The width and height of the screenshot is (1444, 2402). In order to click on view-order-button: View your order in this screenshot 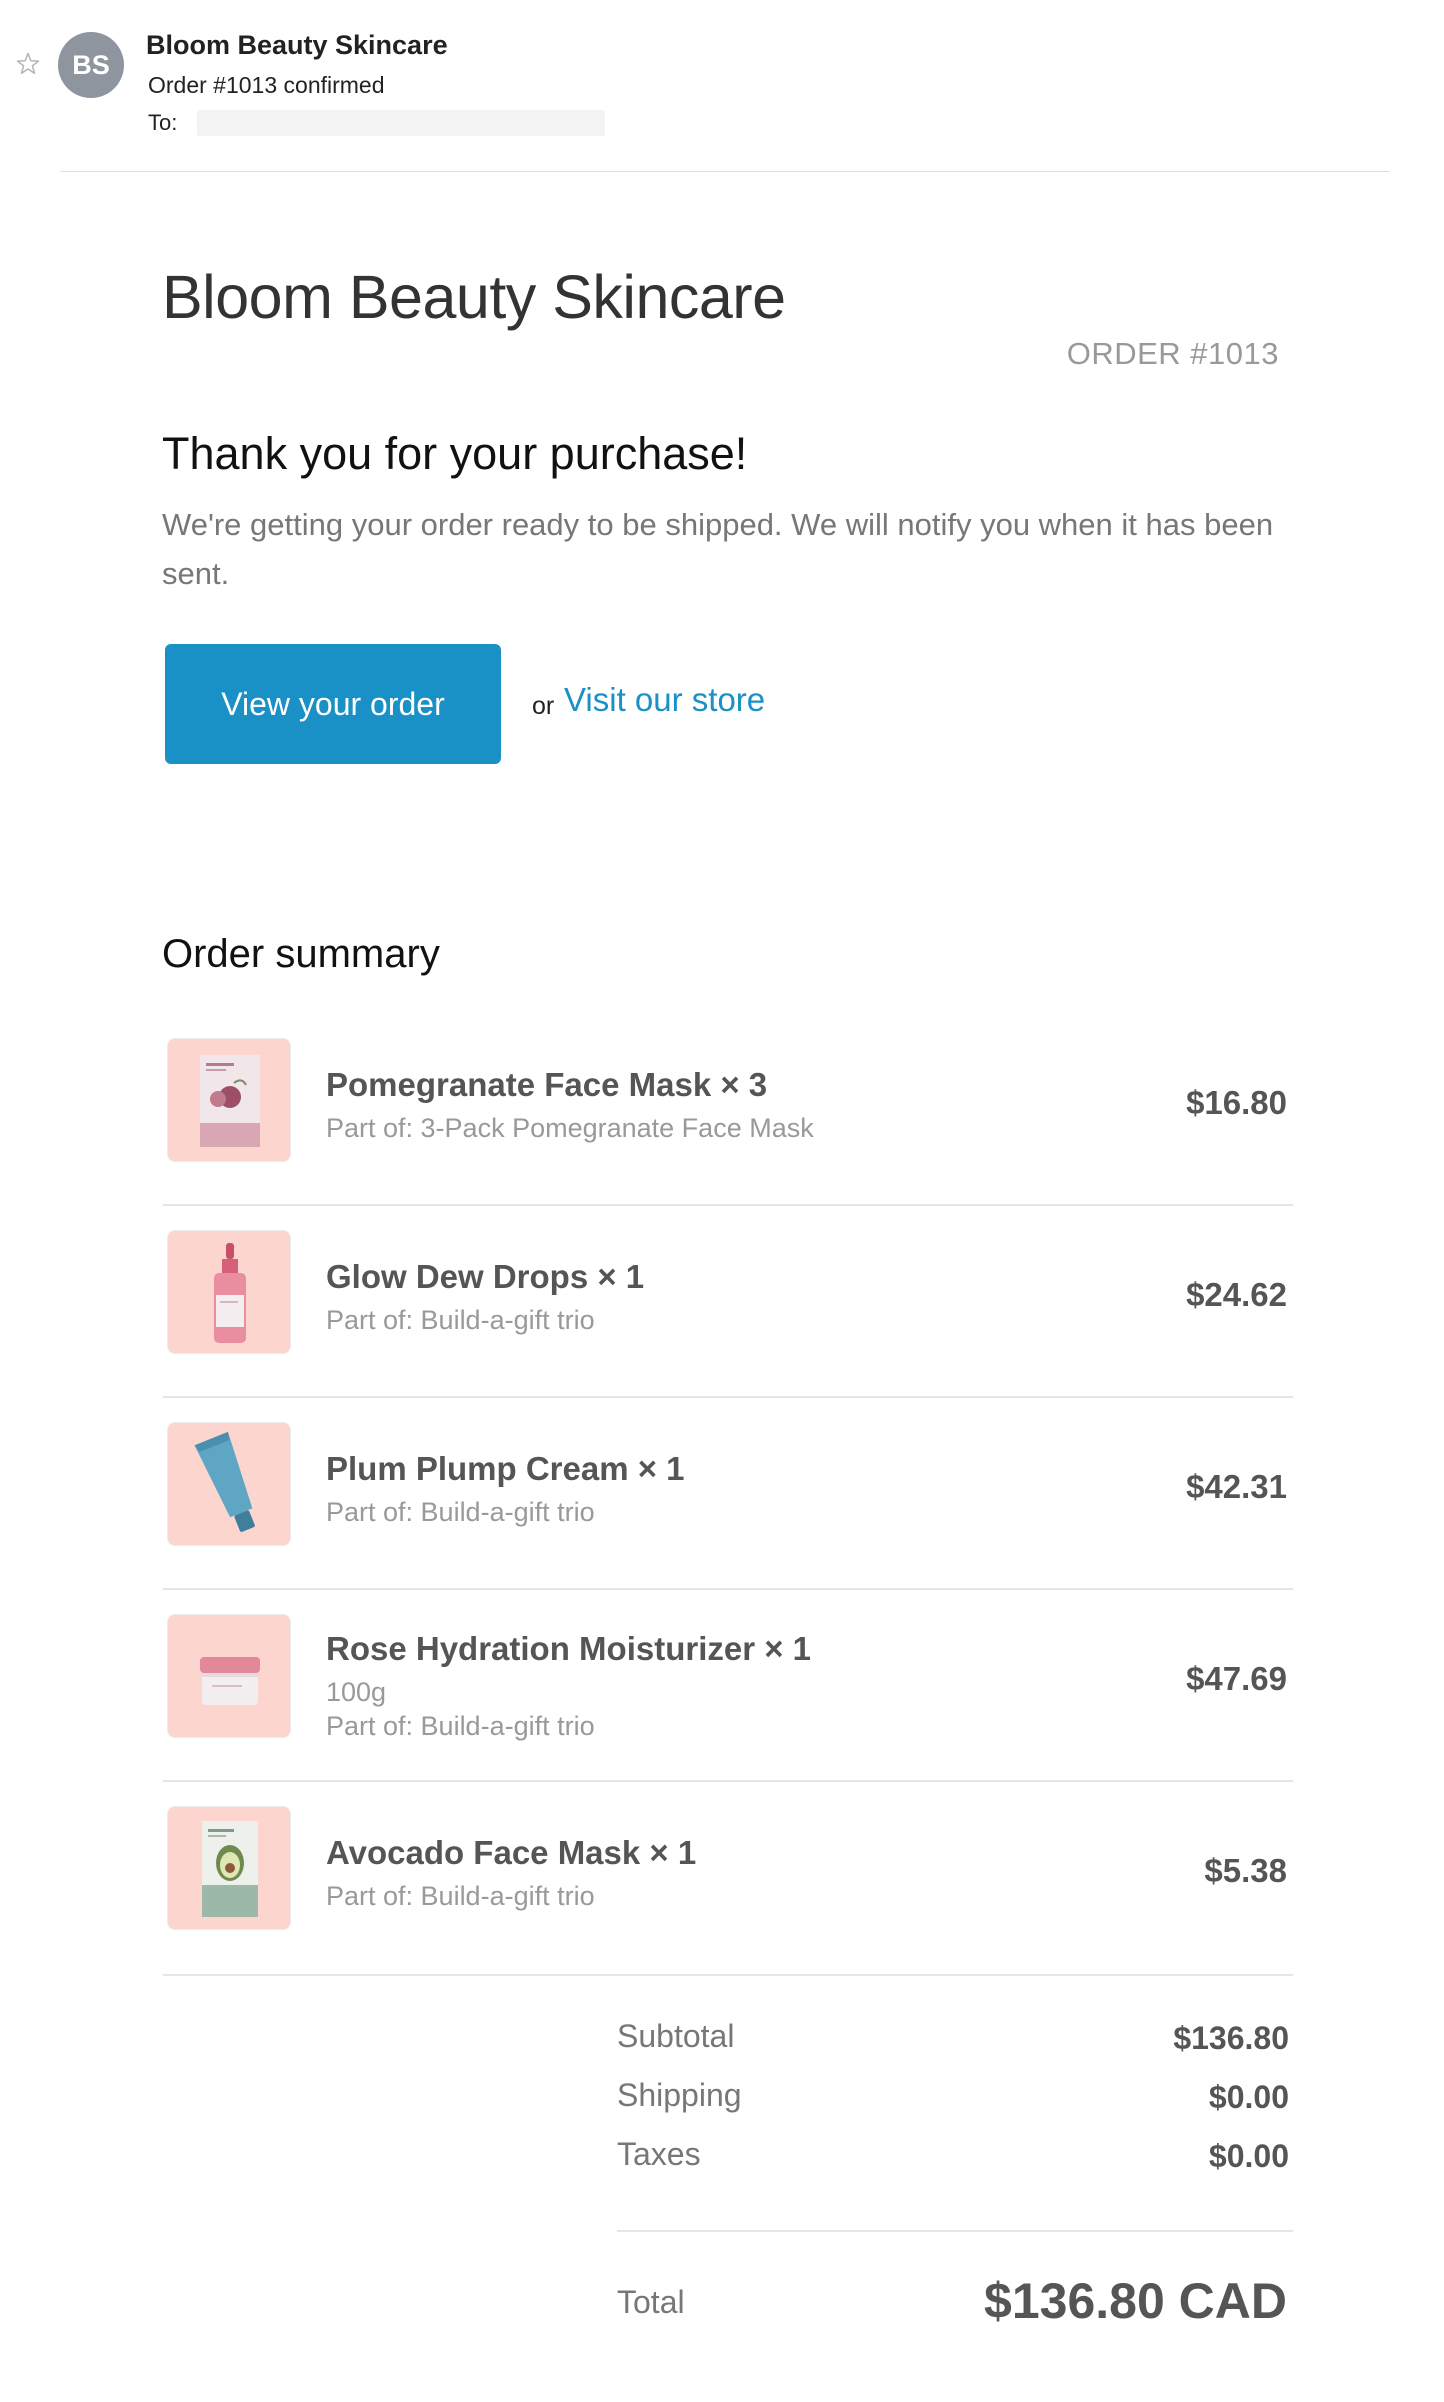, I will do `click(333, 704)`.